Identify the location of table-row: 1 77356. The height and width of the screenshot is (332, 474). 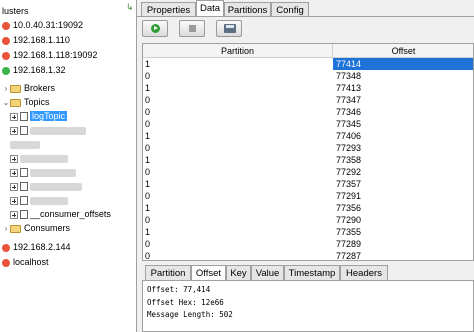
(308, 208).